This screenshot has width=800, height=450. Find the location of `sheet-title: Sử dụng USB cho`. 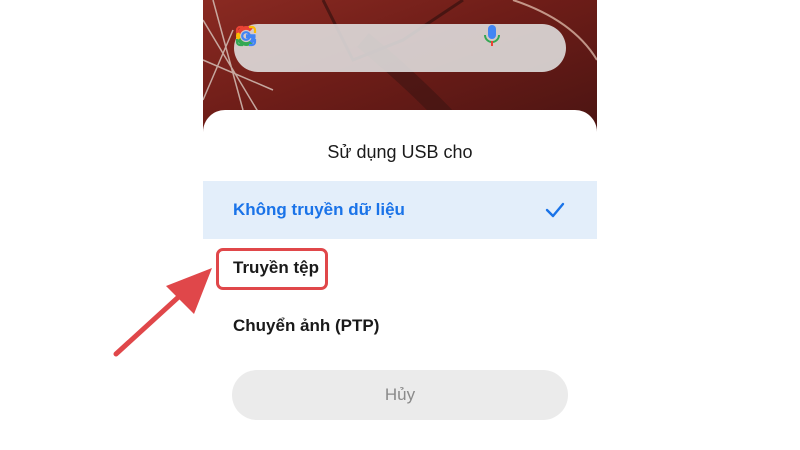

sheet-title: Sử dụng USB cho is located at coordinates (400, 152).